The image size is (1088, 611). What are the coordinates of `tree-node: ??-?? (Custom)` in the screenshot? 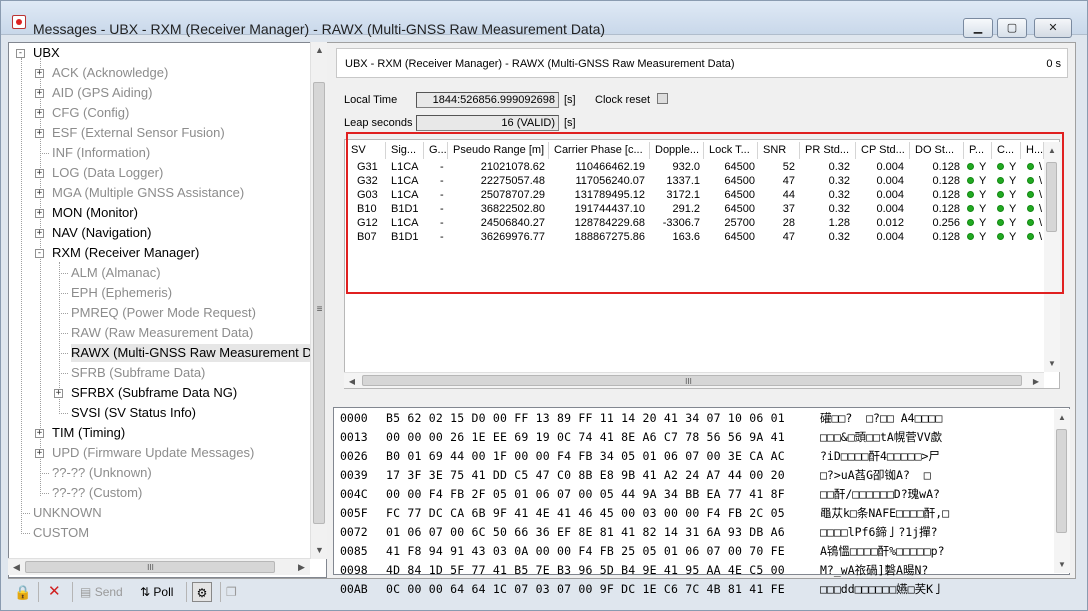 It's located at (98, 493).